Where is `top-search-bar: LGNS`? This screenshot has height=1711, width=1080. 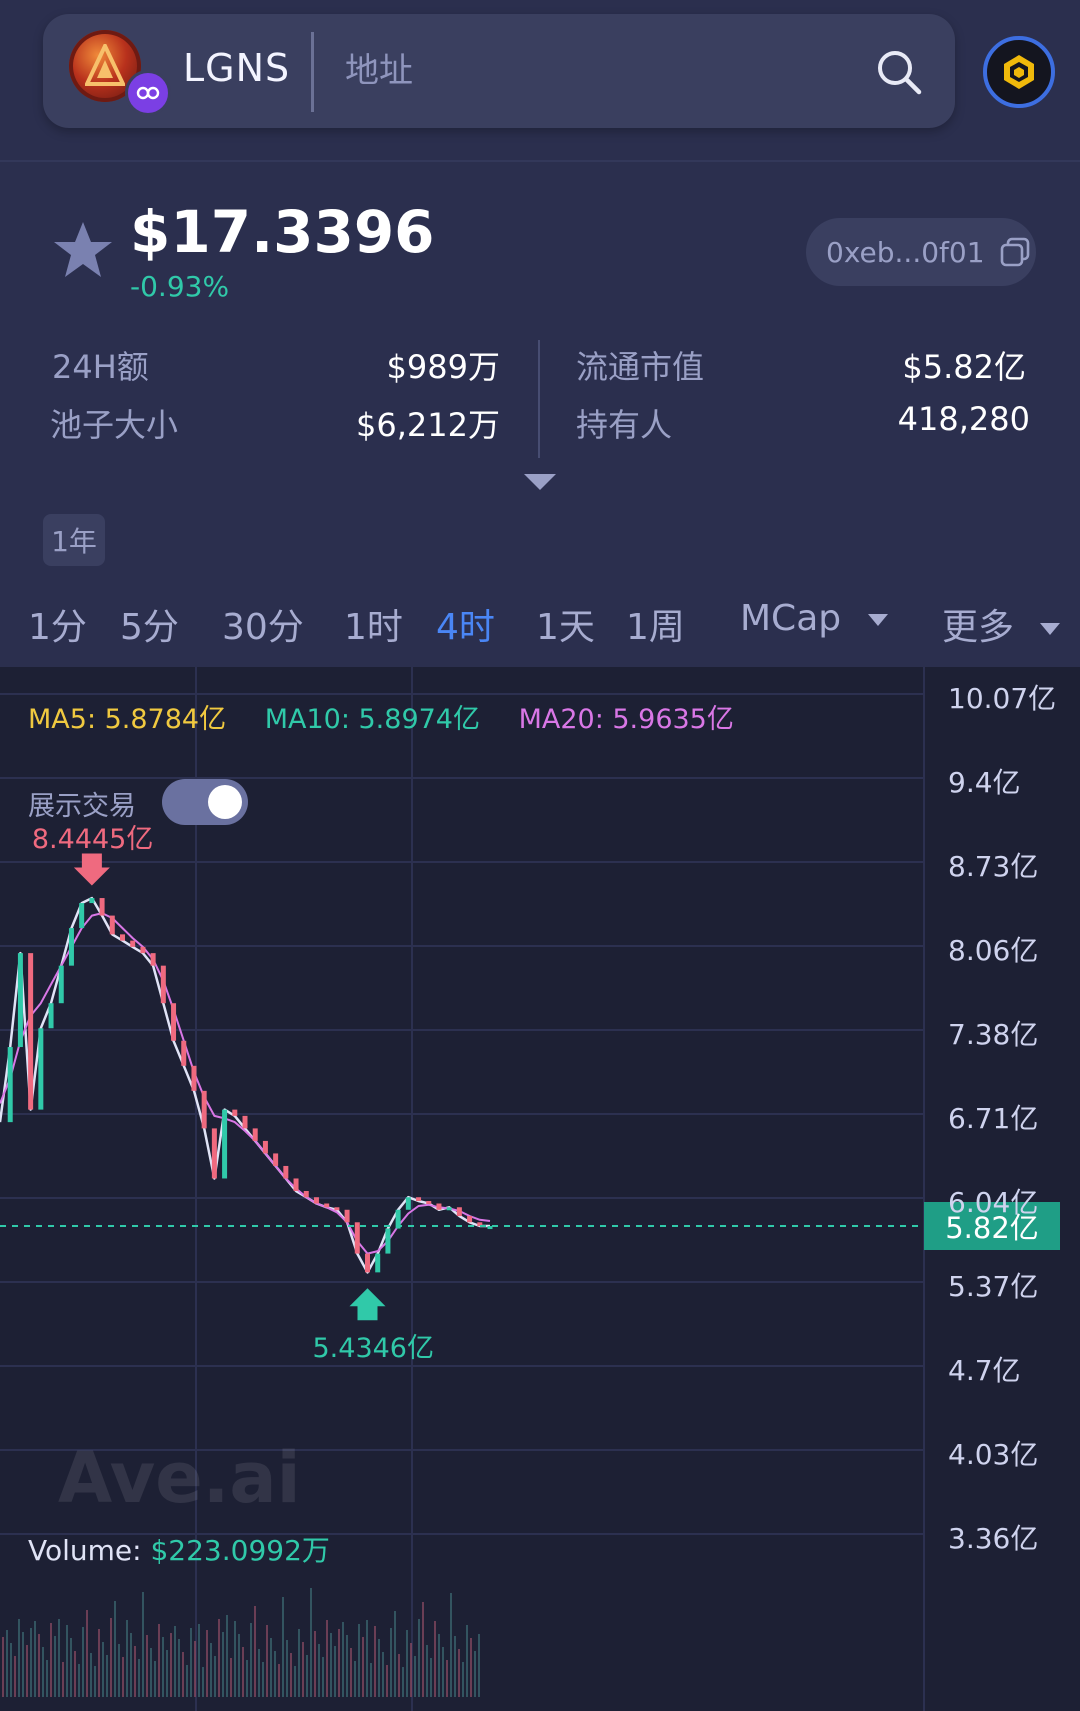
top-search-bar: LGNS is located at coordinates (499, 71).